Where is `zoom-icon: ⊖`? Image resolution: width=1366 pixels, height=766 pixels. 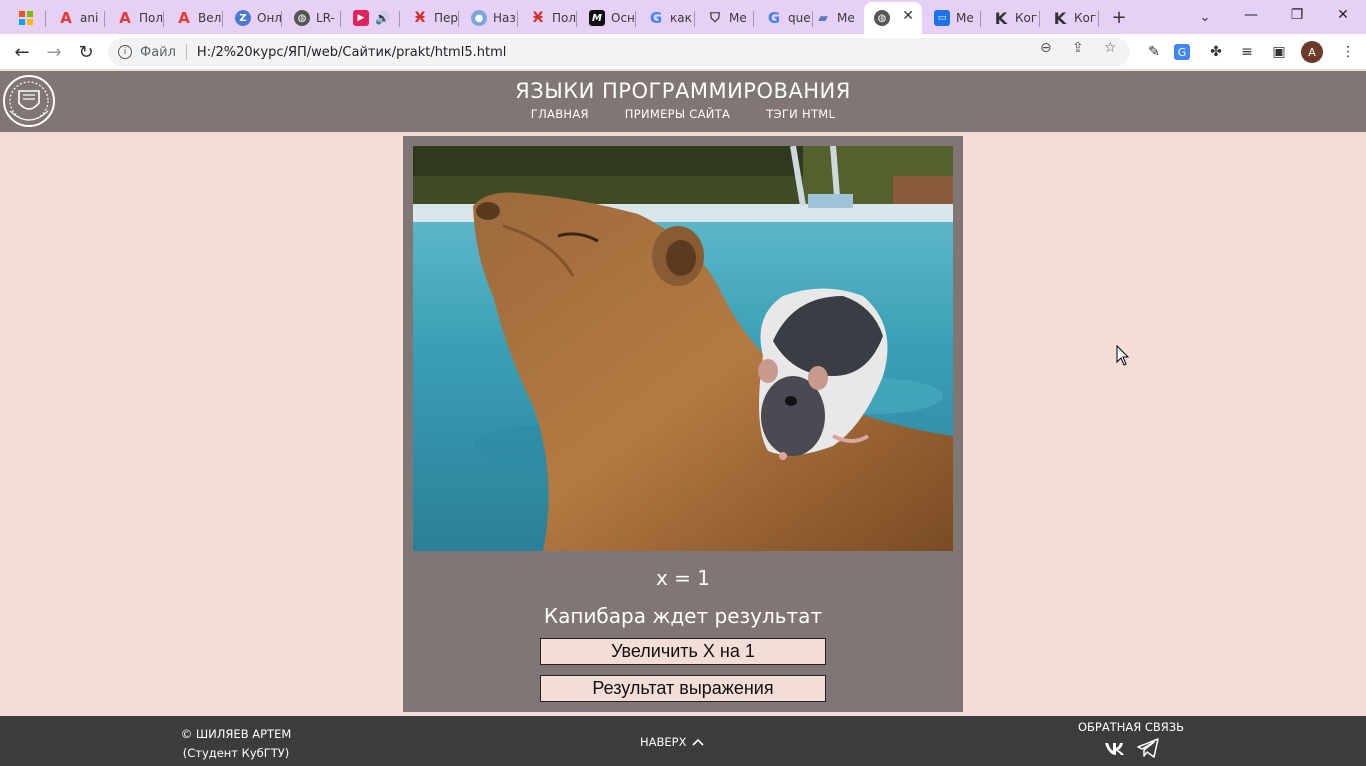
zoom-icon: ⊖ is located at coordinates (1046, 48).